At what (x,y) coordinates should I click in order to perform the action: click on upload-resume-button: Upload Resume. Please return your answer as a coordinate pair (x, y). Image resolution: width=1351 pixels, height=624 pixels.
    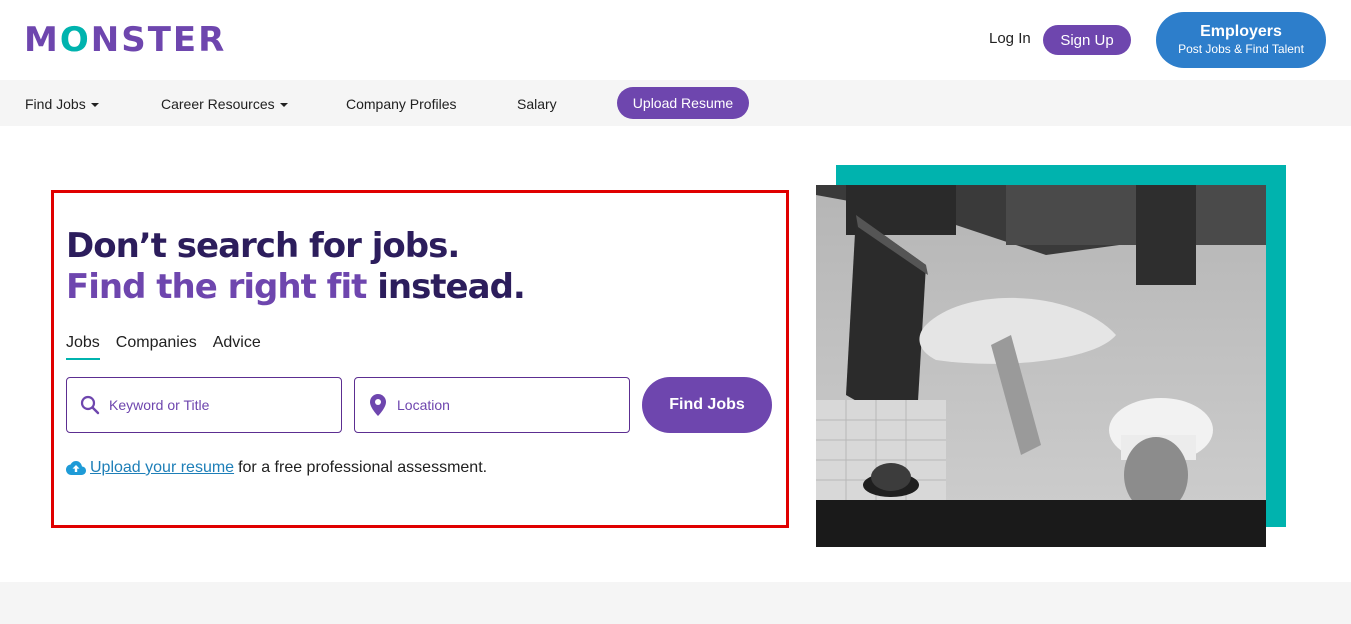
    Looking at the image, I should click on (683, 103).